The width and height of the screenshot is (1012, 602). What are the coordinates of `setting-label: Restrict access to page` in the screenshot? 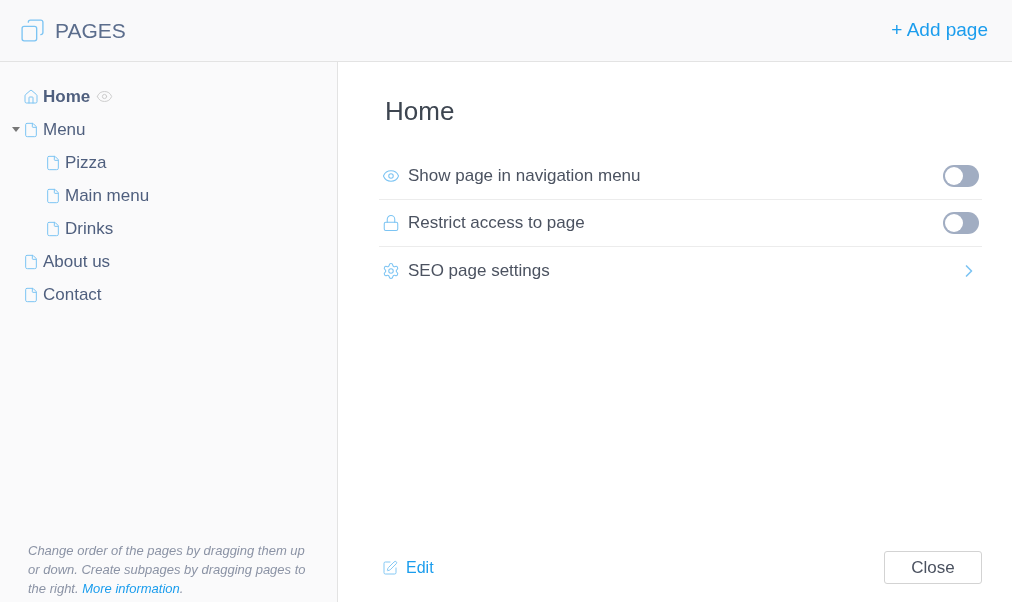 It's located at (496, 223).